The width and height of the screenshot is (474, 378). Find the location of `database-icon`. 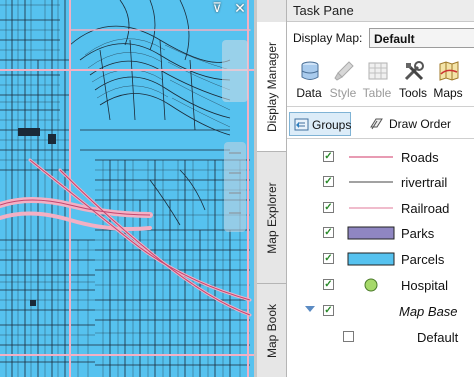

database-icon is located at coordinates (310, 70).